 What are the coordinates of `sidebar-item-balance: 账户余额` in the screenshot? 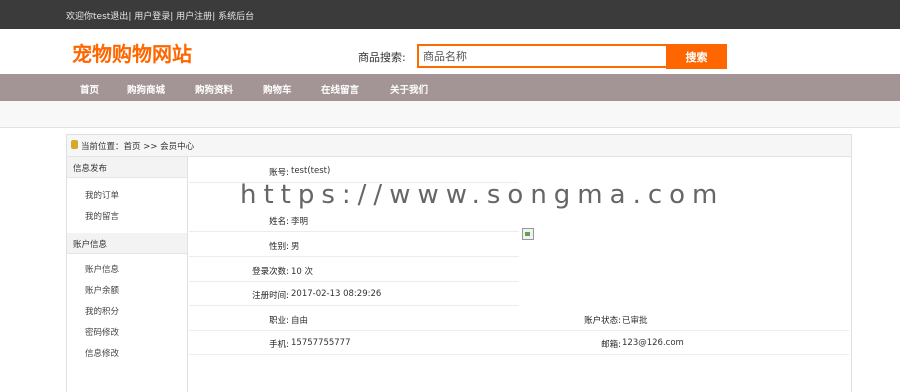 It's located at (102, 290).